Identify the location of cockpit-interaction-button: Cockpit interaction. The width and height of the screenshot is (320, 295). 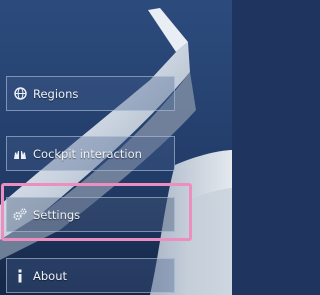
(90, 153).